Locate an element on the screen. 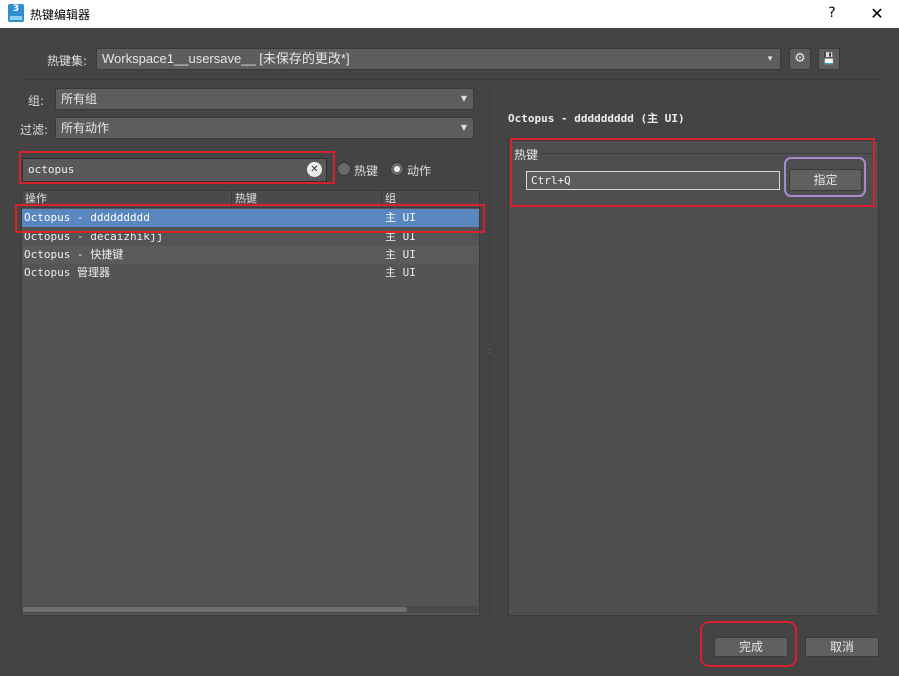 Image resolution: width=899 pixels, height=676 pixels. group-value: 所有组 is located at coordinates (79, 99).